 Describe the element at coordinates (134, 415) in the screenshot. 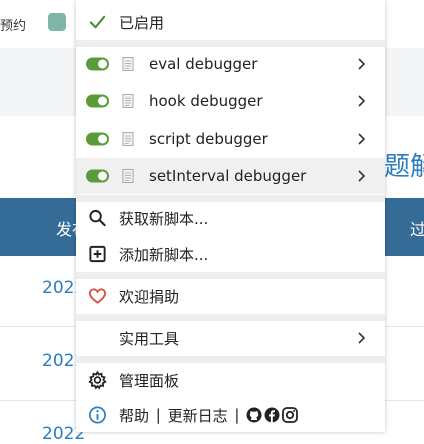

I see `help-link: 帮助` at that location.